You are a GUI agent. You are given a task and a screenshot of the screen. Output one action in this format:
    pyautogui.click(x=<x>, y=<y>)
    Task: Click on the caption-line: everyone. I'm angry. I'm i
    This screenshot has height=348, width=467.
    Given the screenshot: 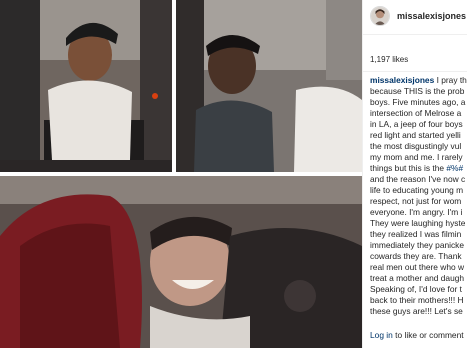 What is the action you would take?
    pyautogui.click(x=416, y=212)
    